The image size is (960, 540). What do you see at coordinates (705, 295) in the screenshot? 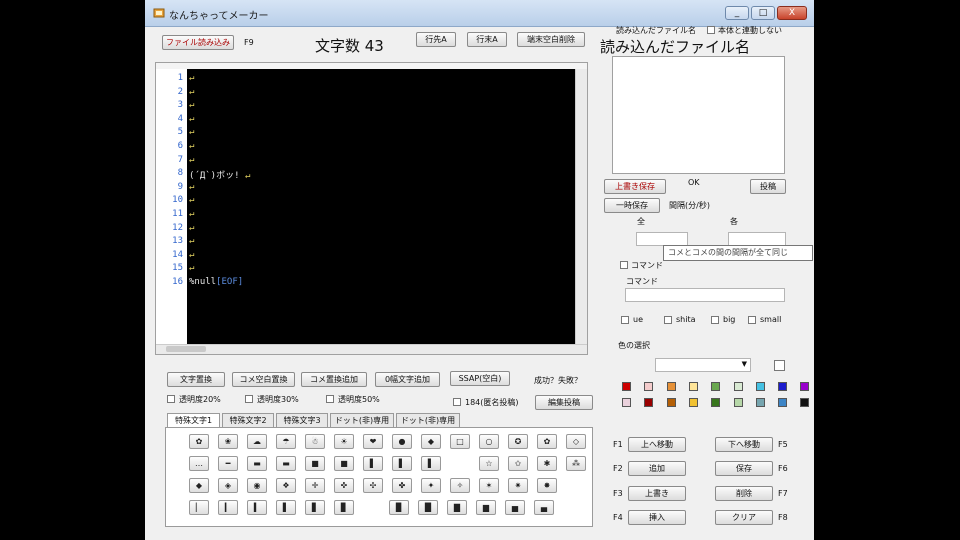
I see `command-input` at bounding box center [705, 295].